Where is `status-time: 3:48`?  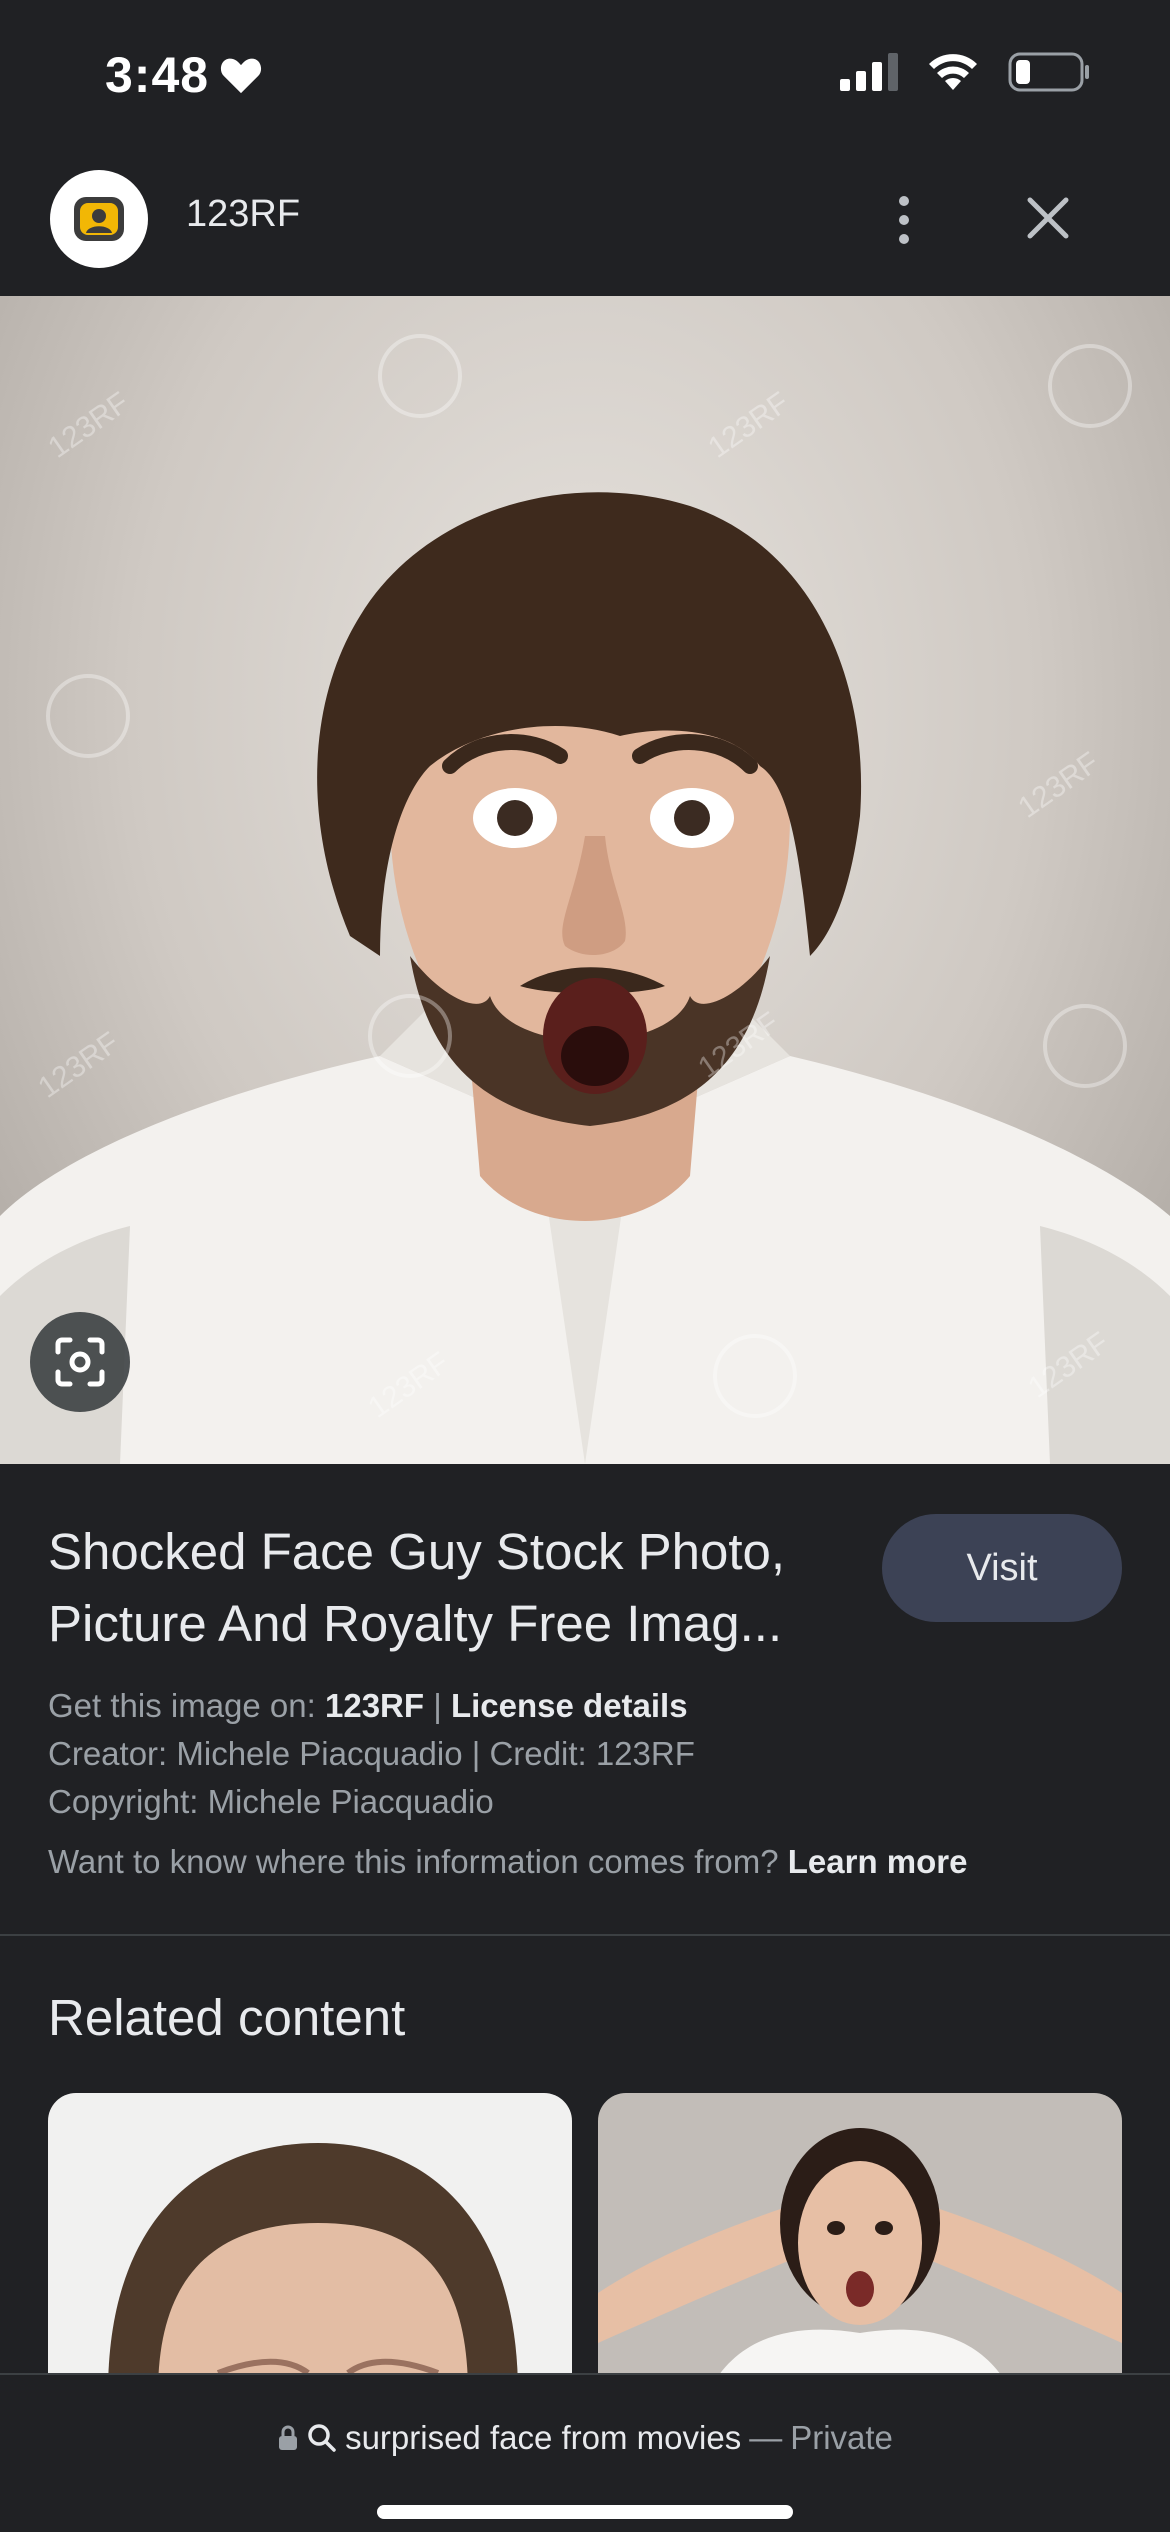 status-time: 3:48 is located at coordinates (184, 75).